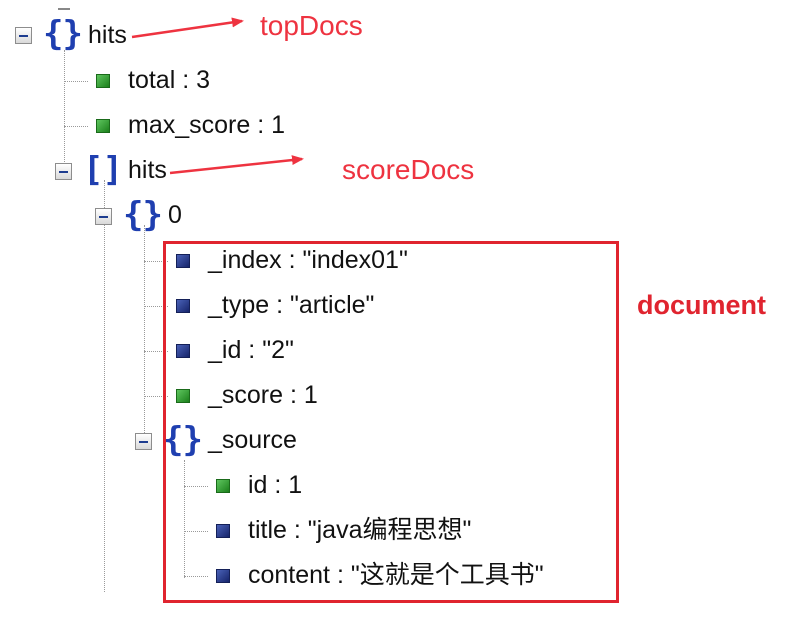 Image resolution: width=812 pixels, height=622 pixels. What do you see at coordinates (103, 170) in the screenshot?
I see `array-bracket-icon: []` at bounding box center [103, 170].